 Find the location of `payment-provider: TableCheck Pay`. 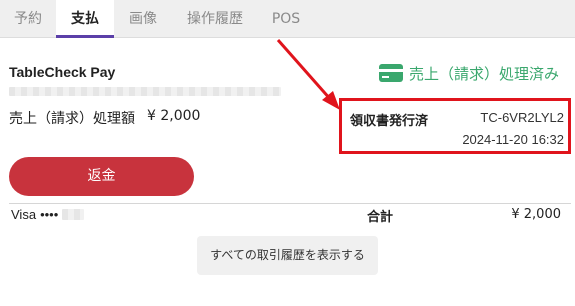

payment-provider: TableCheck Pay is located at coordinates (62, 72).